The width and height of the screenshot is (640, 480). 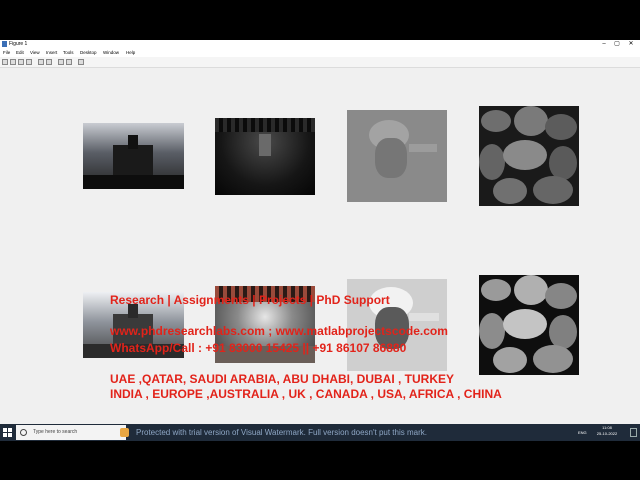 I want to click on edit-plot-icon, so click(x=41, y=62).